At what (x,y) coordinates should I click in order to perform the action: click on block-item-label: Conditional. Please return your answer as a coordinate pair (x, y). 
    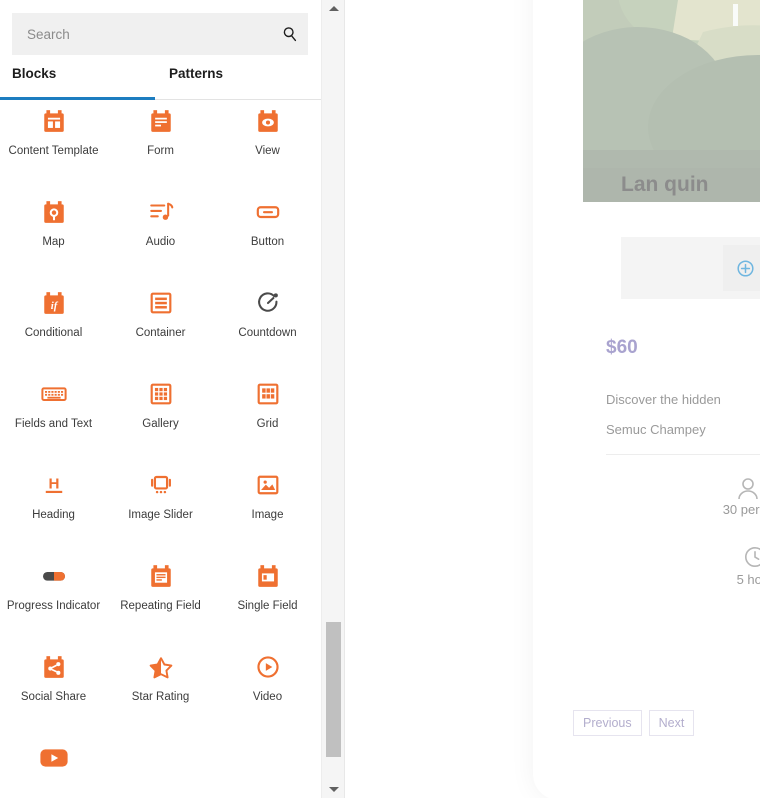
    Looking at the image, I should click on (53, 333).